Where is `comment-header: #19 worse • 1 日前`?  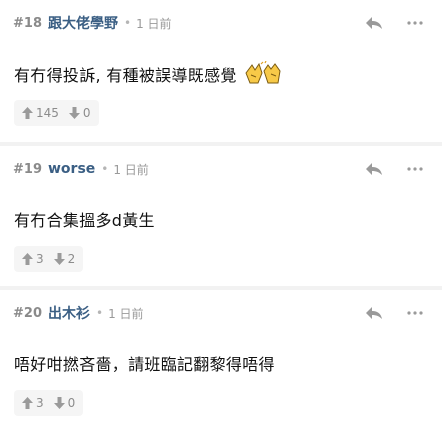 comment-header: #19 worse • 1 日前 is located at coordinates (81, 169).